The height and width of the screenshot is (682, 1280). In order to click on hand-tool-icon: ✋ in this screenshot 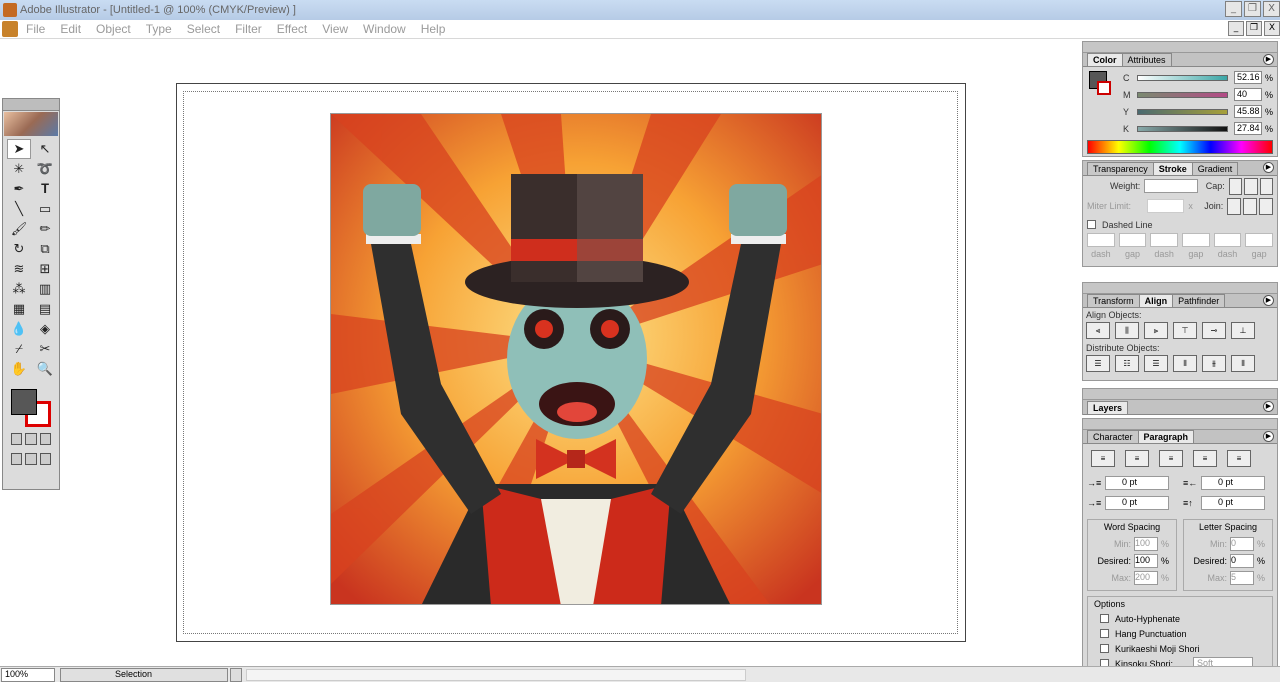, I will do `click(19, 369)`.